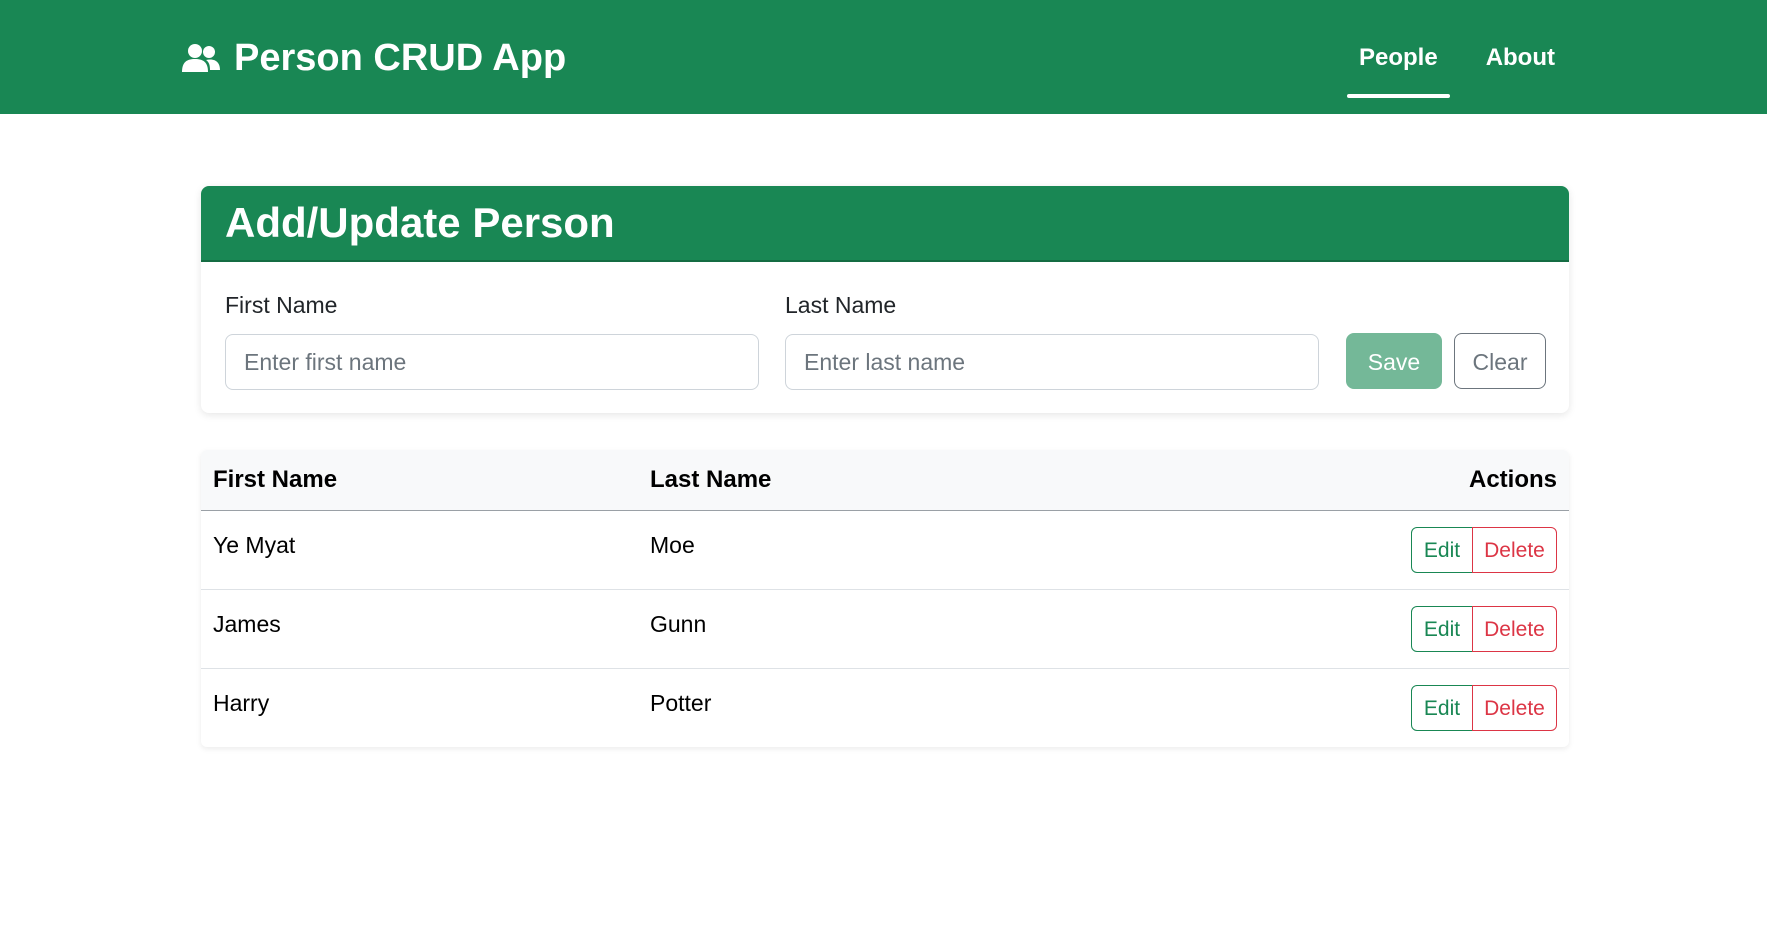  Describe the element at coordinates (1398, 68) in the screenshot. I see `nav-item-people: People` at that location.